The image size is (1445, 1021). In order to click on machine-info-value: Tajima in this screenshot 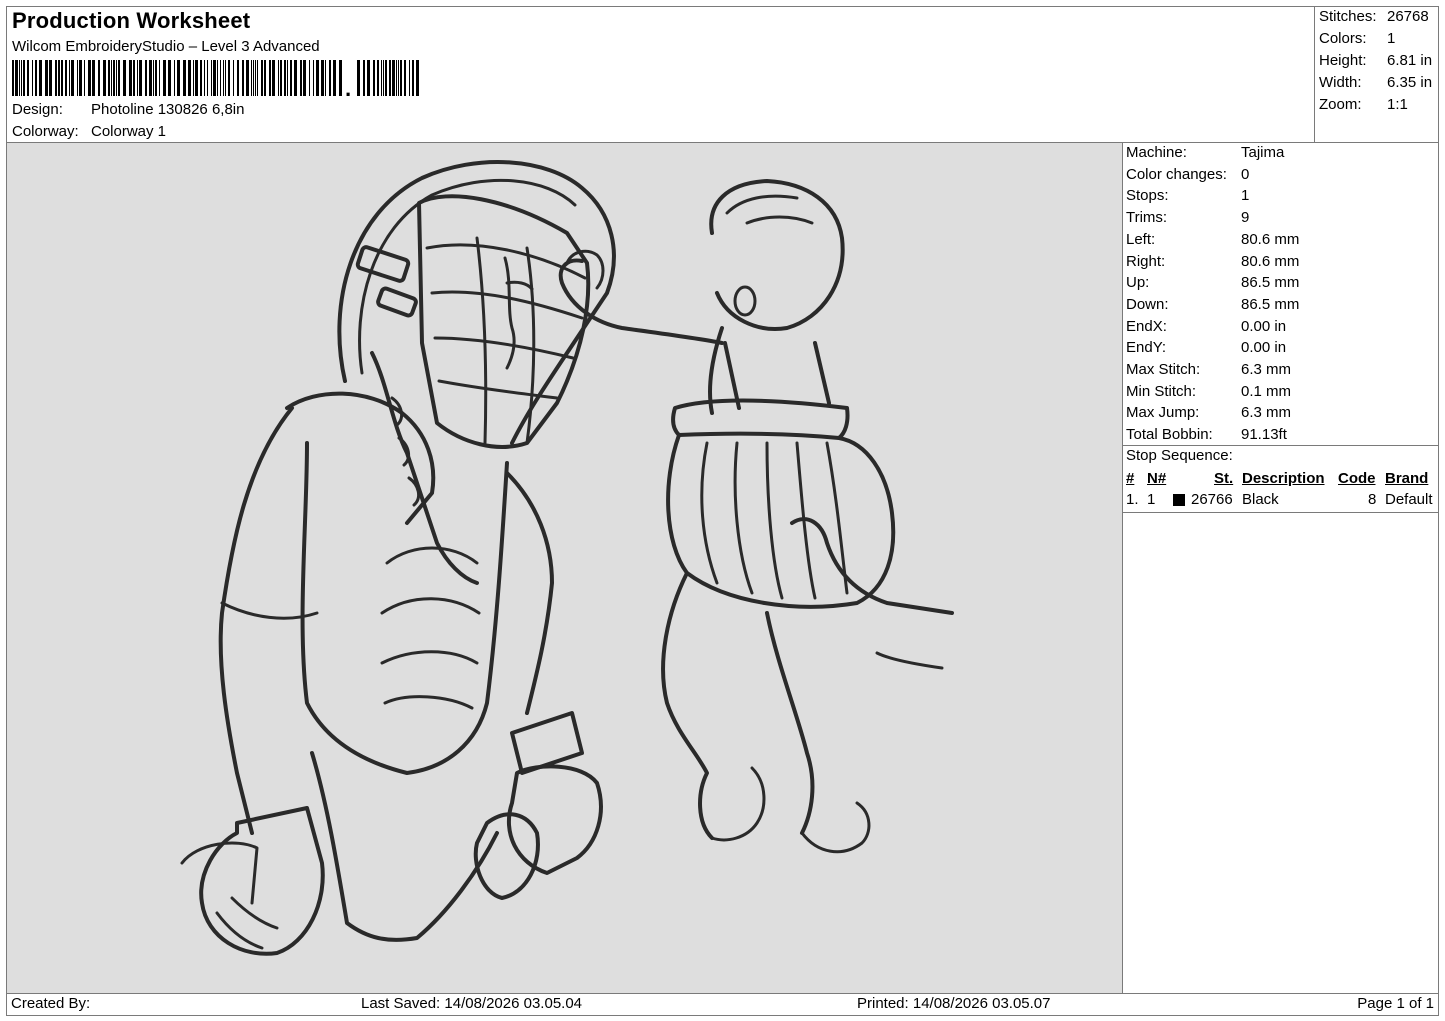, I will do `click(1263, 152)`.